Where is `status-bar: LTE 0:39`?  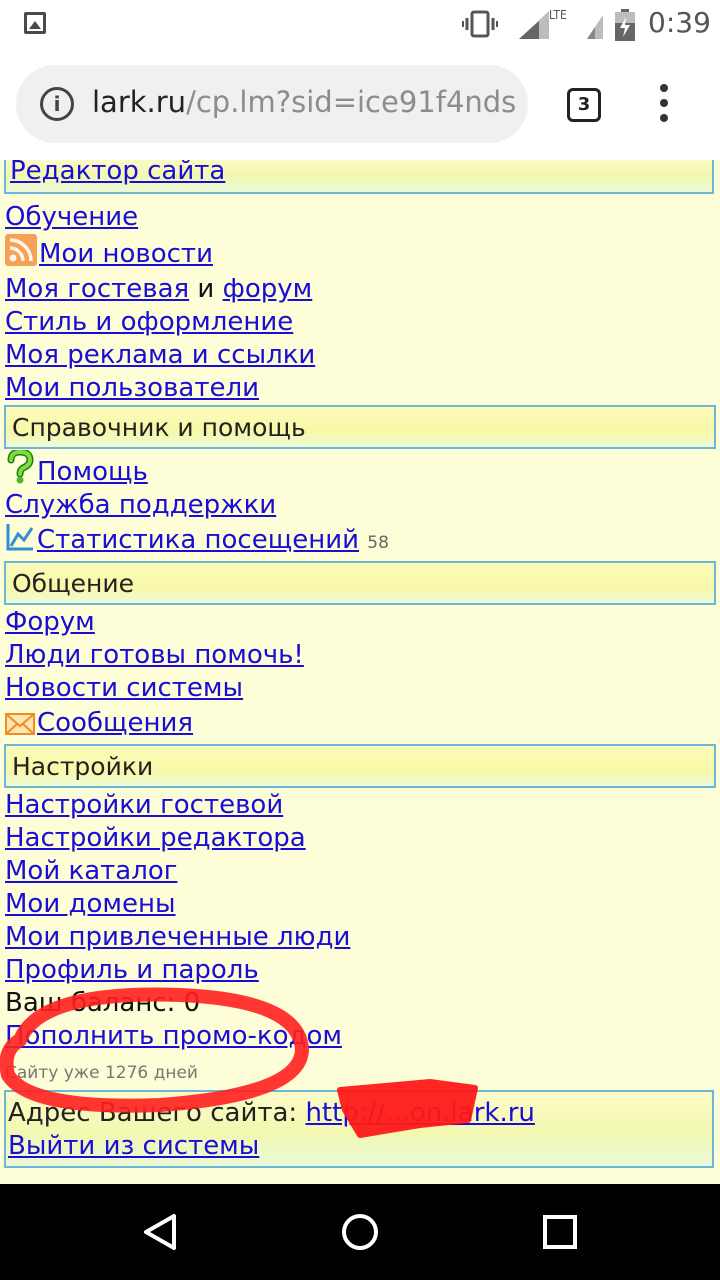
status-bar: LTE 0:39 is located at coordinates (360, 26).